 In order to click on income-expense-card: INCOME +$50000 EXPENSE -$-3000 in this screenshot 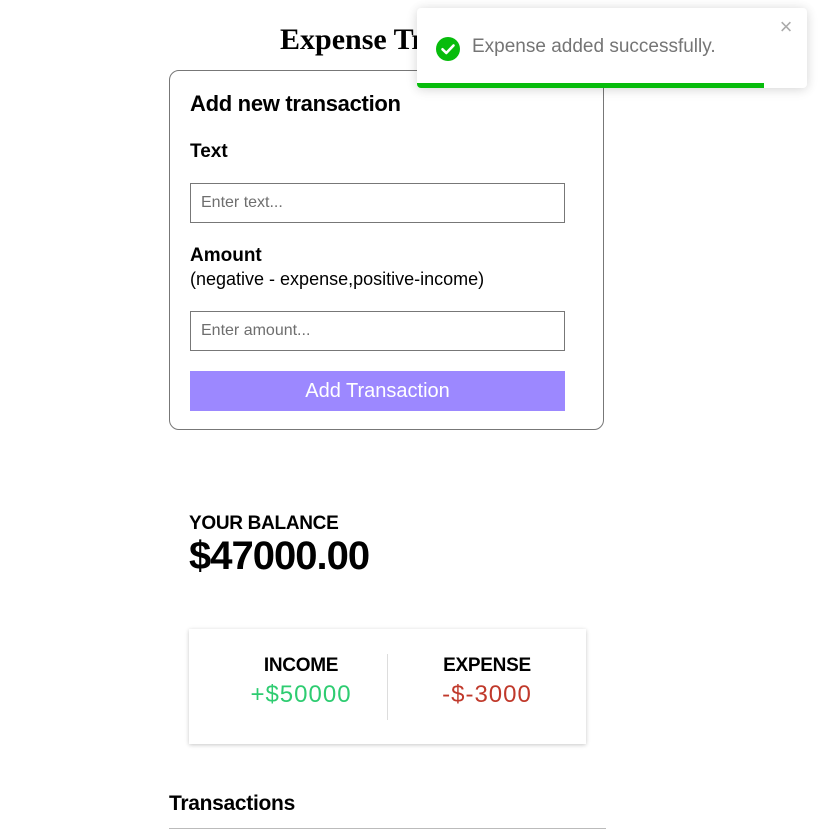, I will do `click(387, 686)`.